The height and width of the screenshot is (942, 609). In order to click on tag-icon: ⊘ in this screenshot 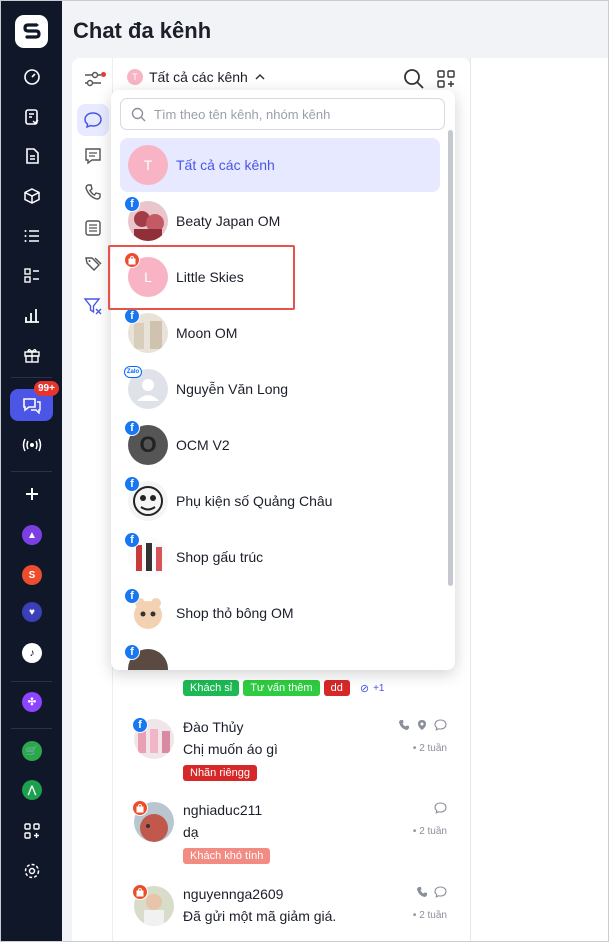, I will do `click(364, 688)`.